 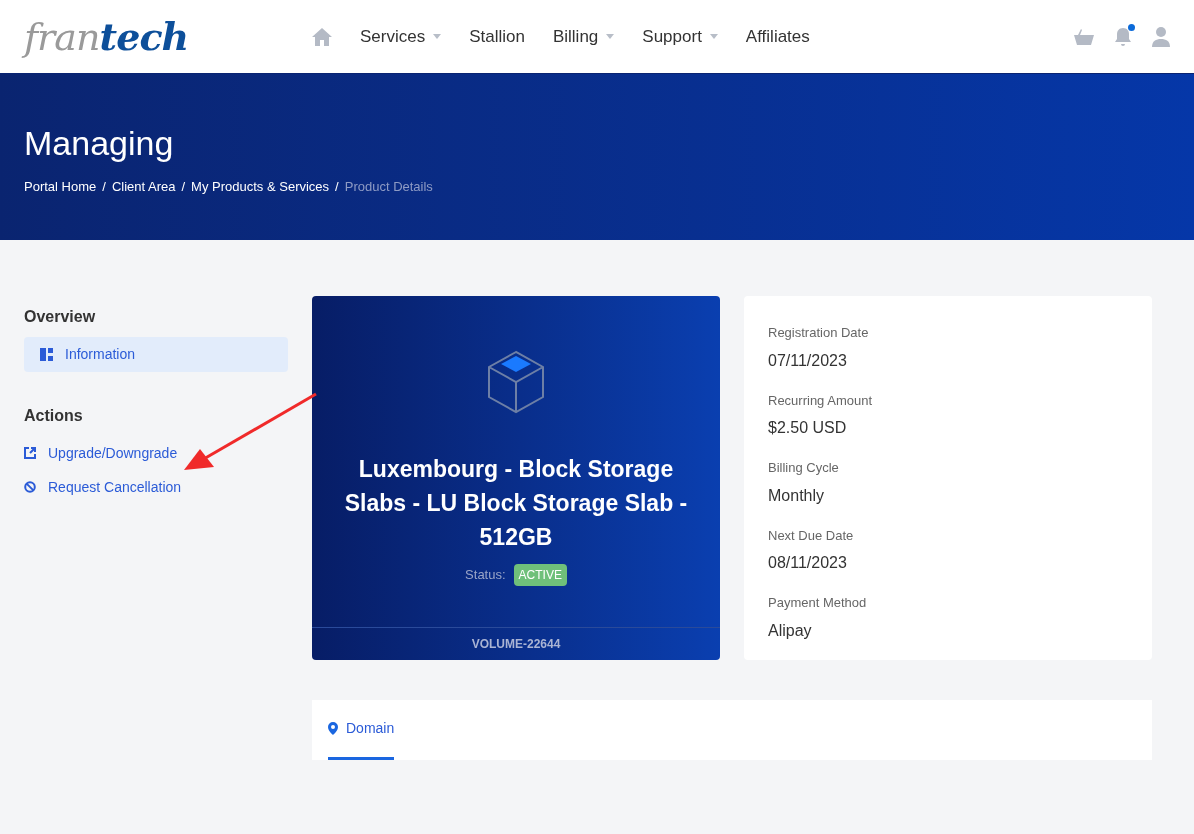 I want to click on detail-label: Recurring Amount, so click(x=820, y=400).